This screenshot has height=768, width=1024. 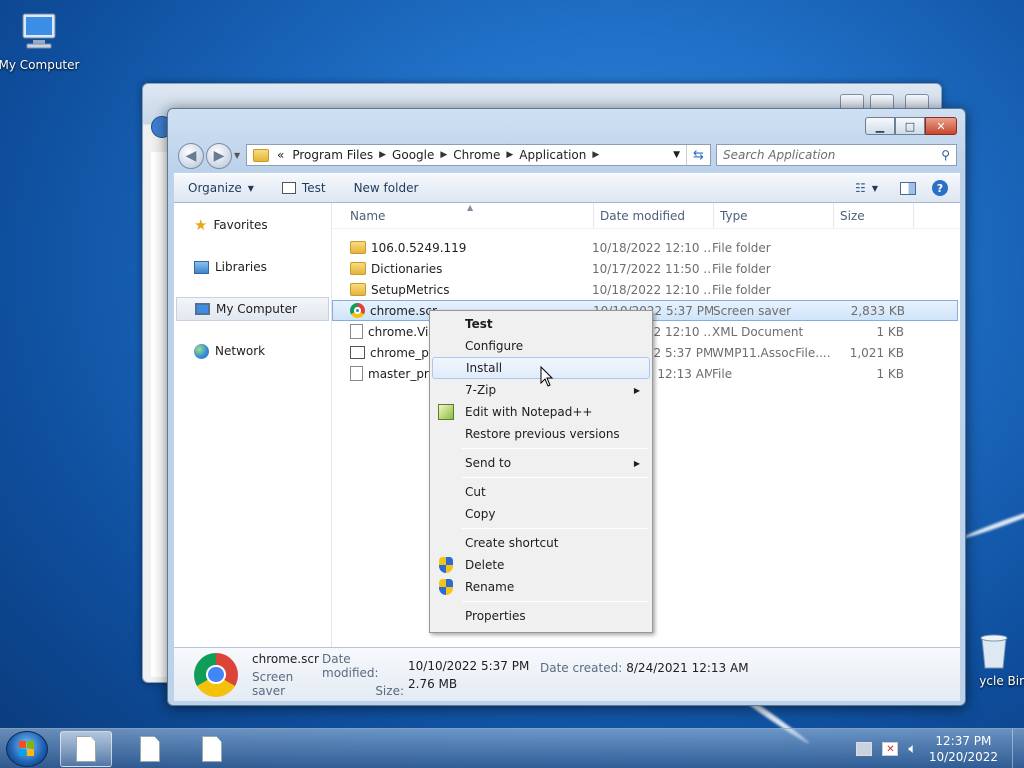 I want to click on menu-item-delete: Delete, so click(x=541, y=565).